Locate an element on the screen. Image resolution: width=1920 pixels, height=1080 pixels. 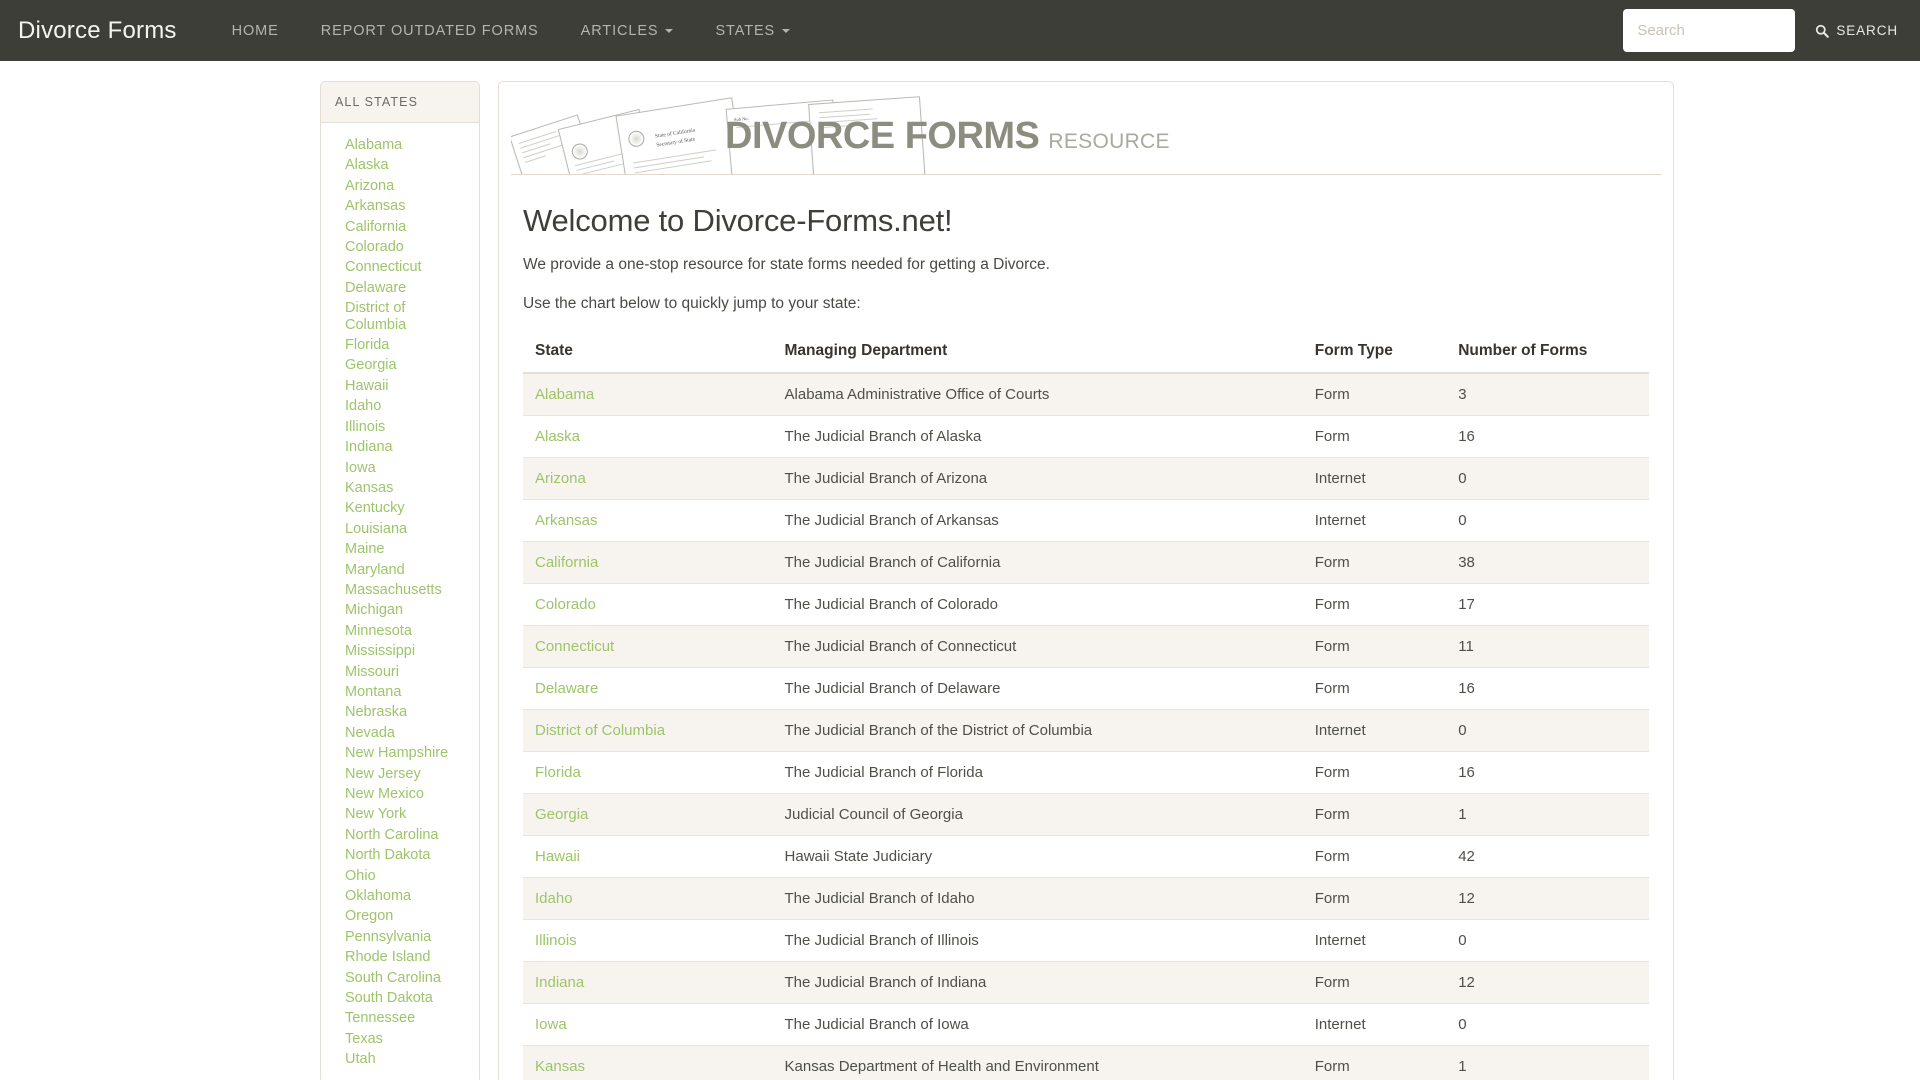
sidebar-item-new-mexico: New Mexico is located at coordinates (400, 794).